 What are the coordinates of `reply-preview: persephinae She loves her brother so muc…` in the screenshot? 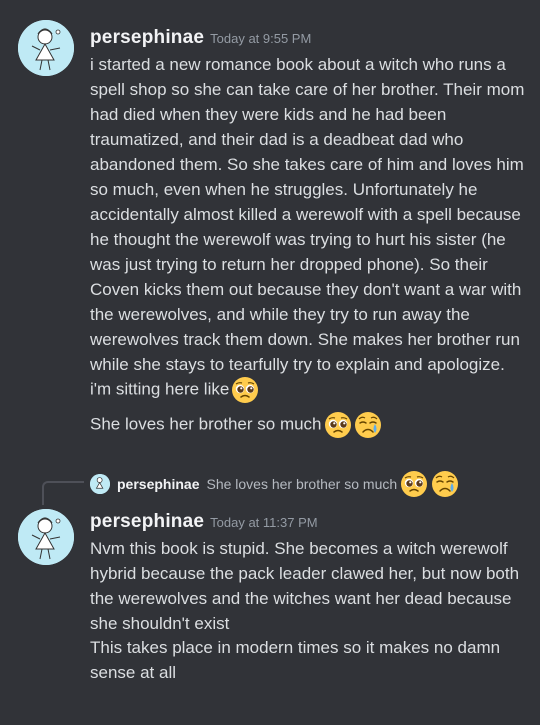 It's located at (274, 484).